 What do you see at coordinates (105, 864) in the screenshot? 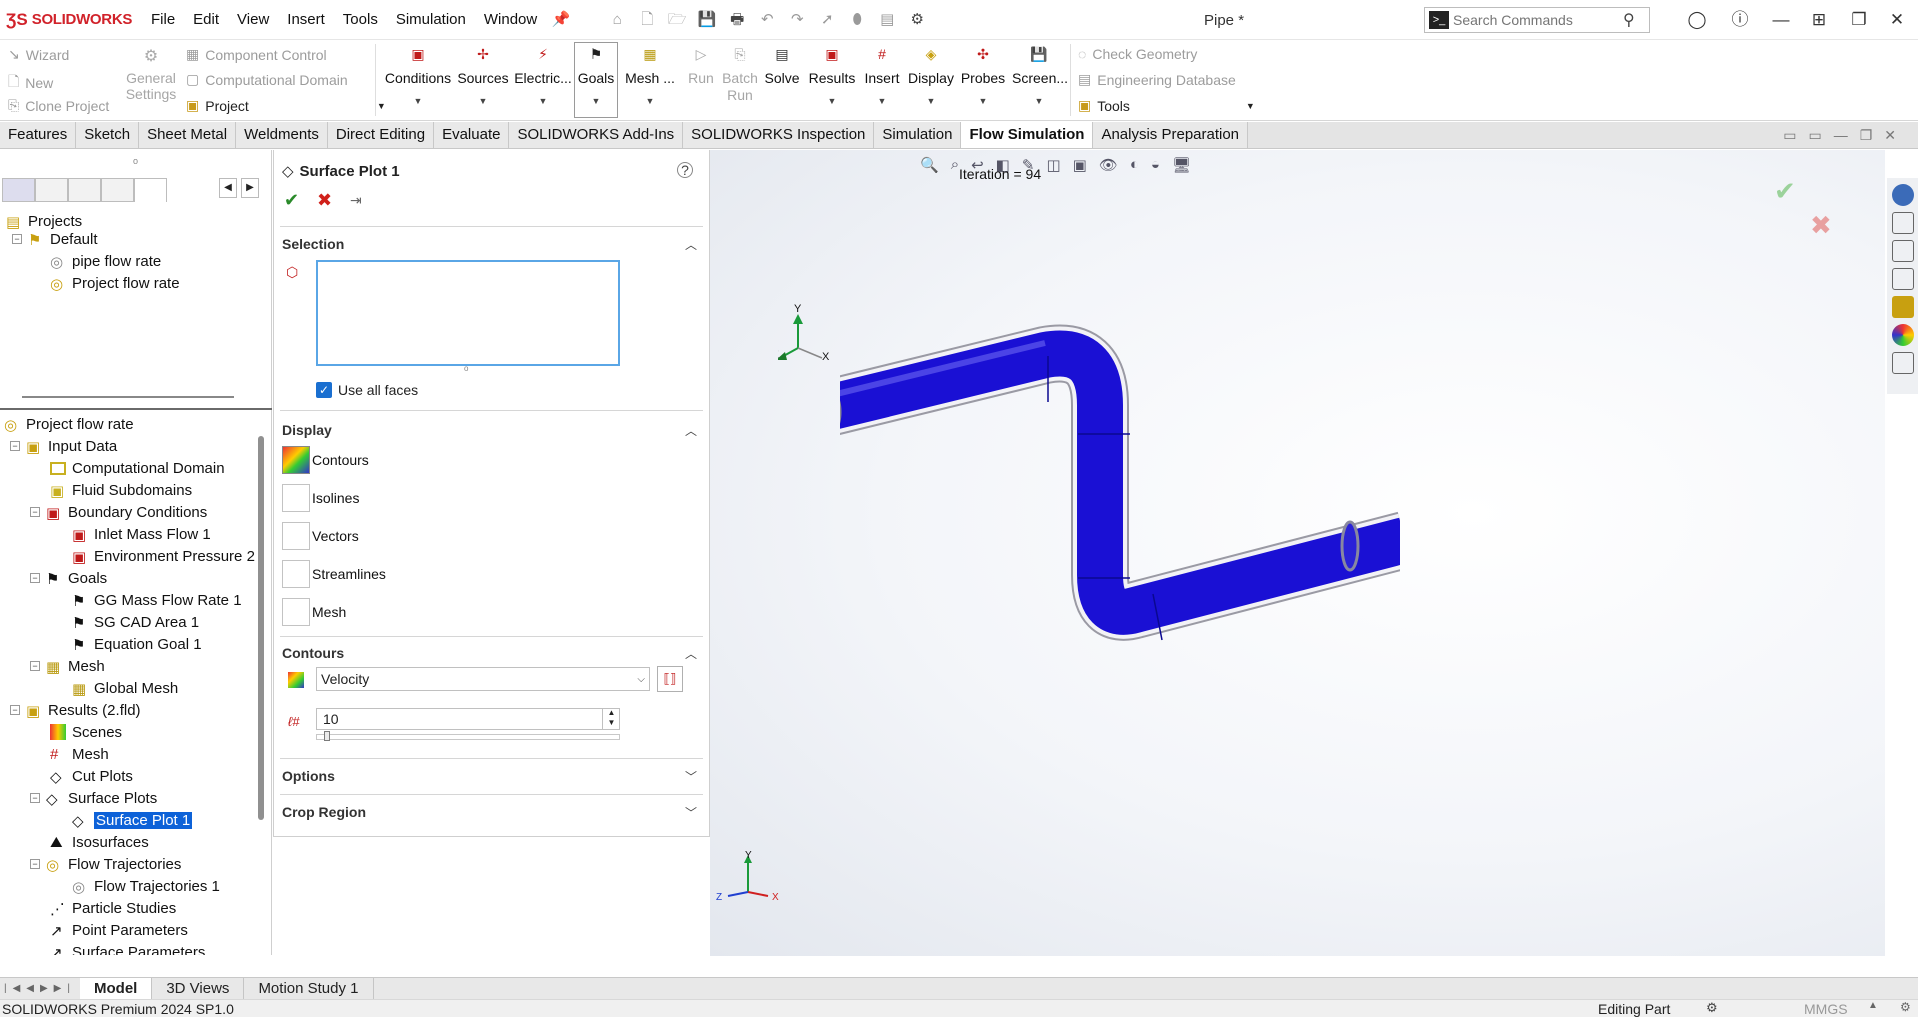
I see `tree-flow-trajectories: − ◎ Flow Trajectories` at bounding box center [105, 864].